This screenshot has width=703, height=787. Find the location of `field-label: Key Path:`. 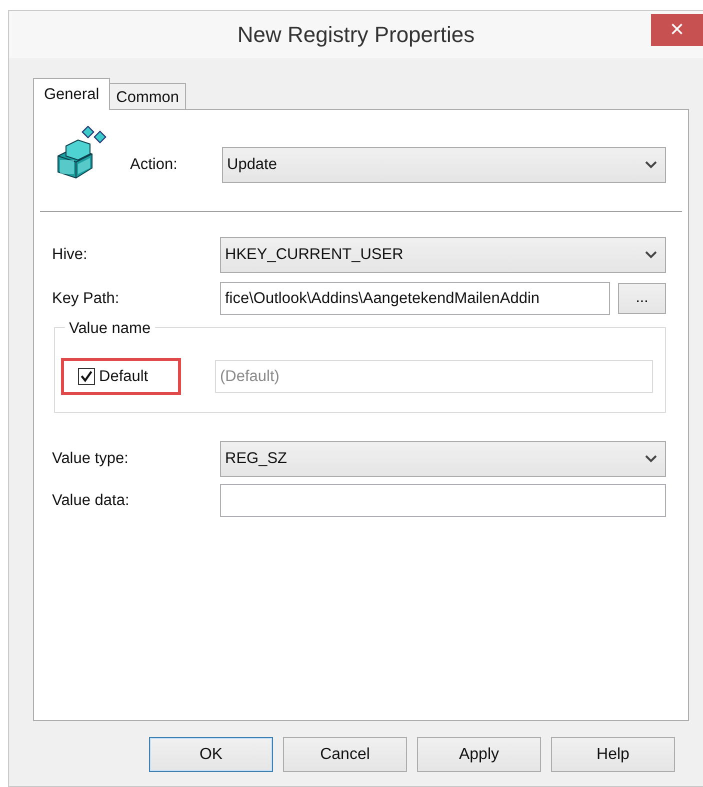

field-label: Key Path: is located at coordinates (86, 298).